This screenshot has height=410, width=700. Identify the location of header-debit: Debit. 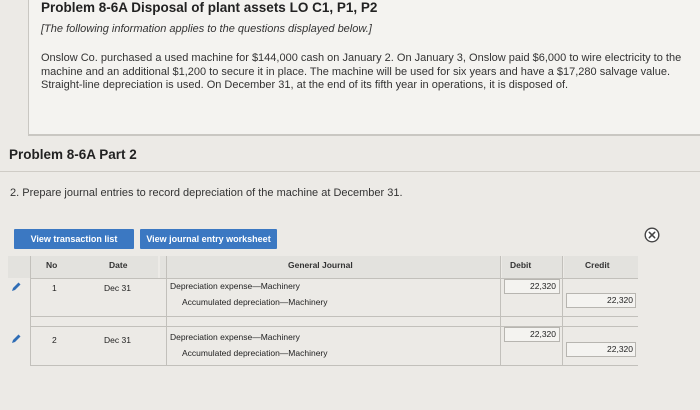
(521, 265).